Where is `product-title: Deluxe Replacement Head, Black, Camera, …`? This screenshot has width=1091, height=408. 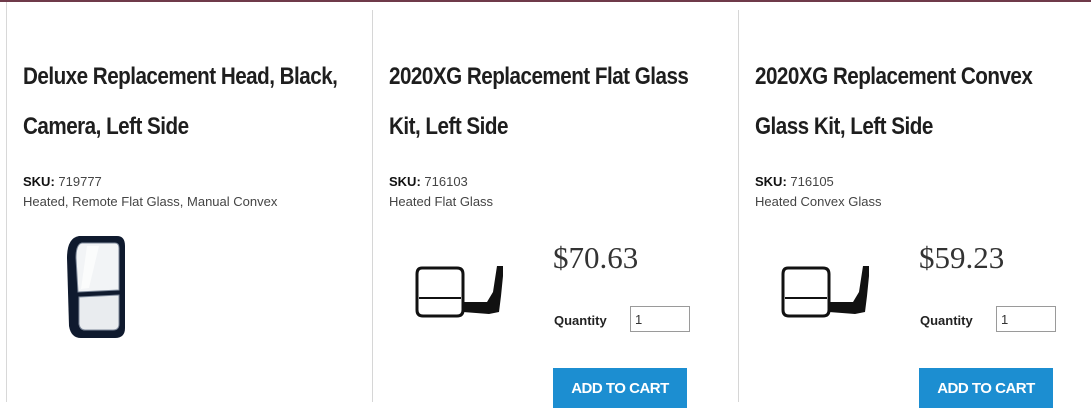
product-title: Deluxe Replacement Head, Black, Camera, … is located at coordinates (190, 102).